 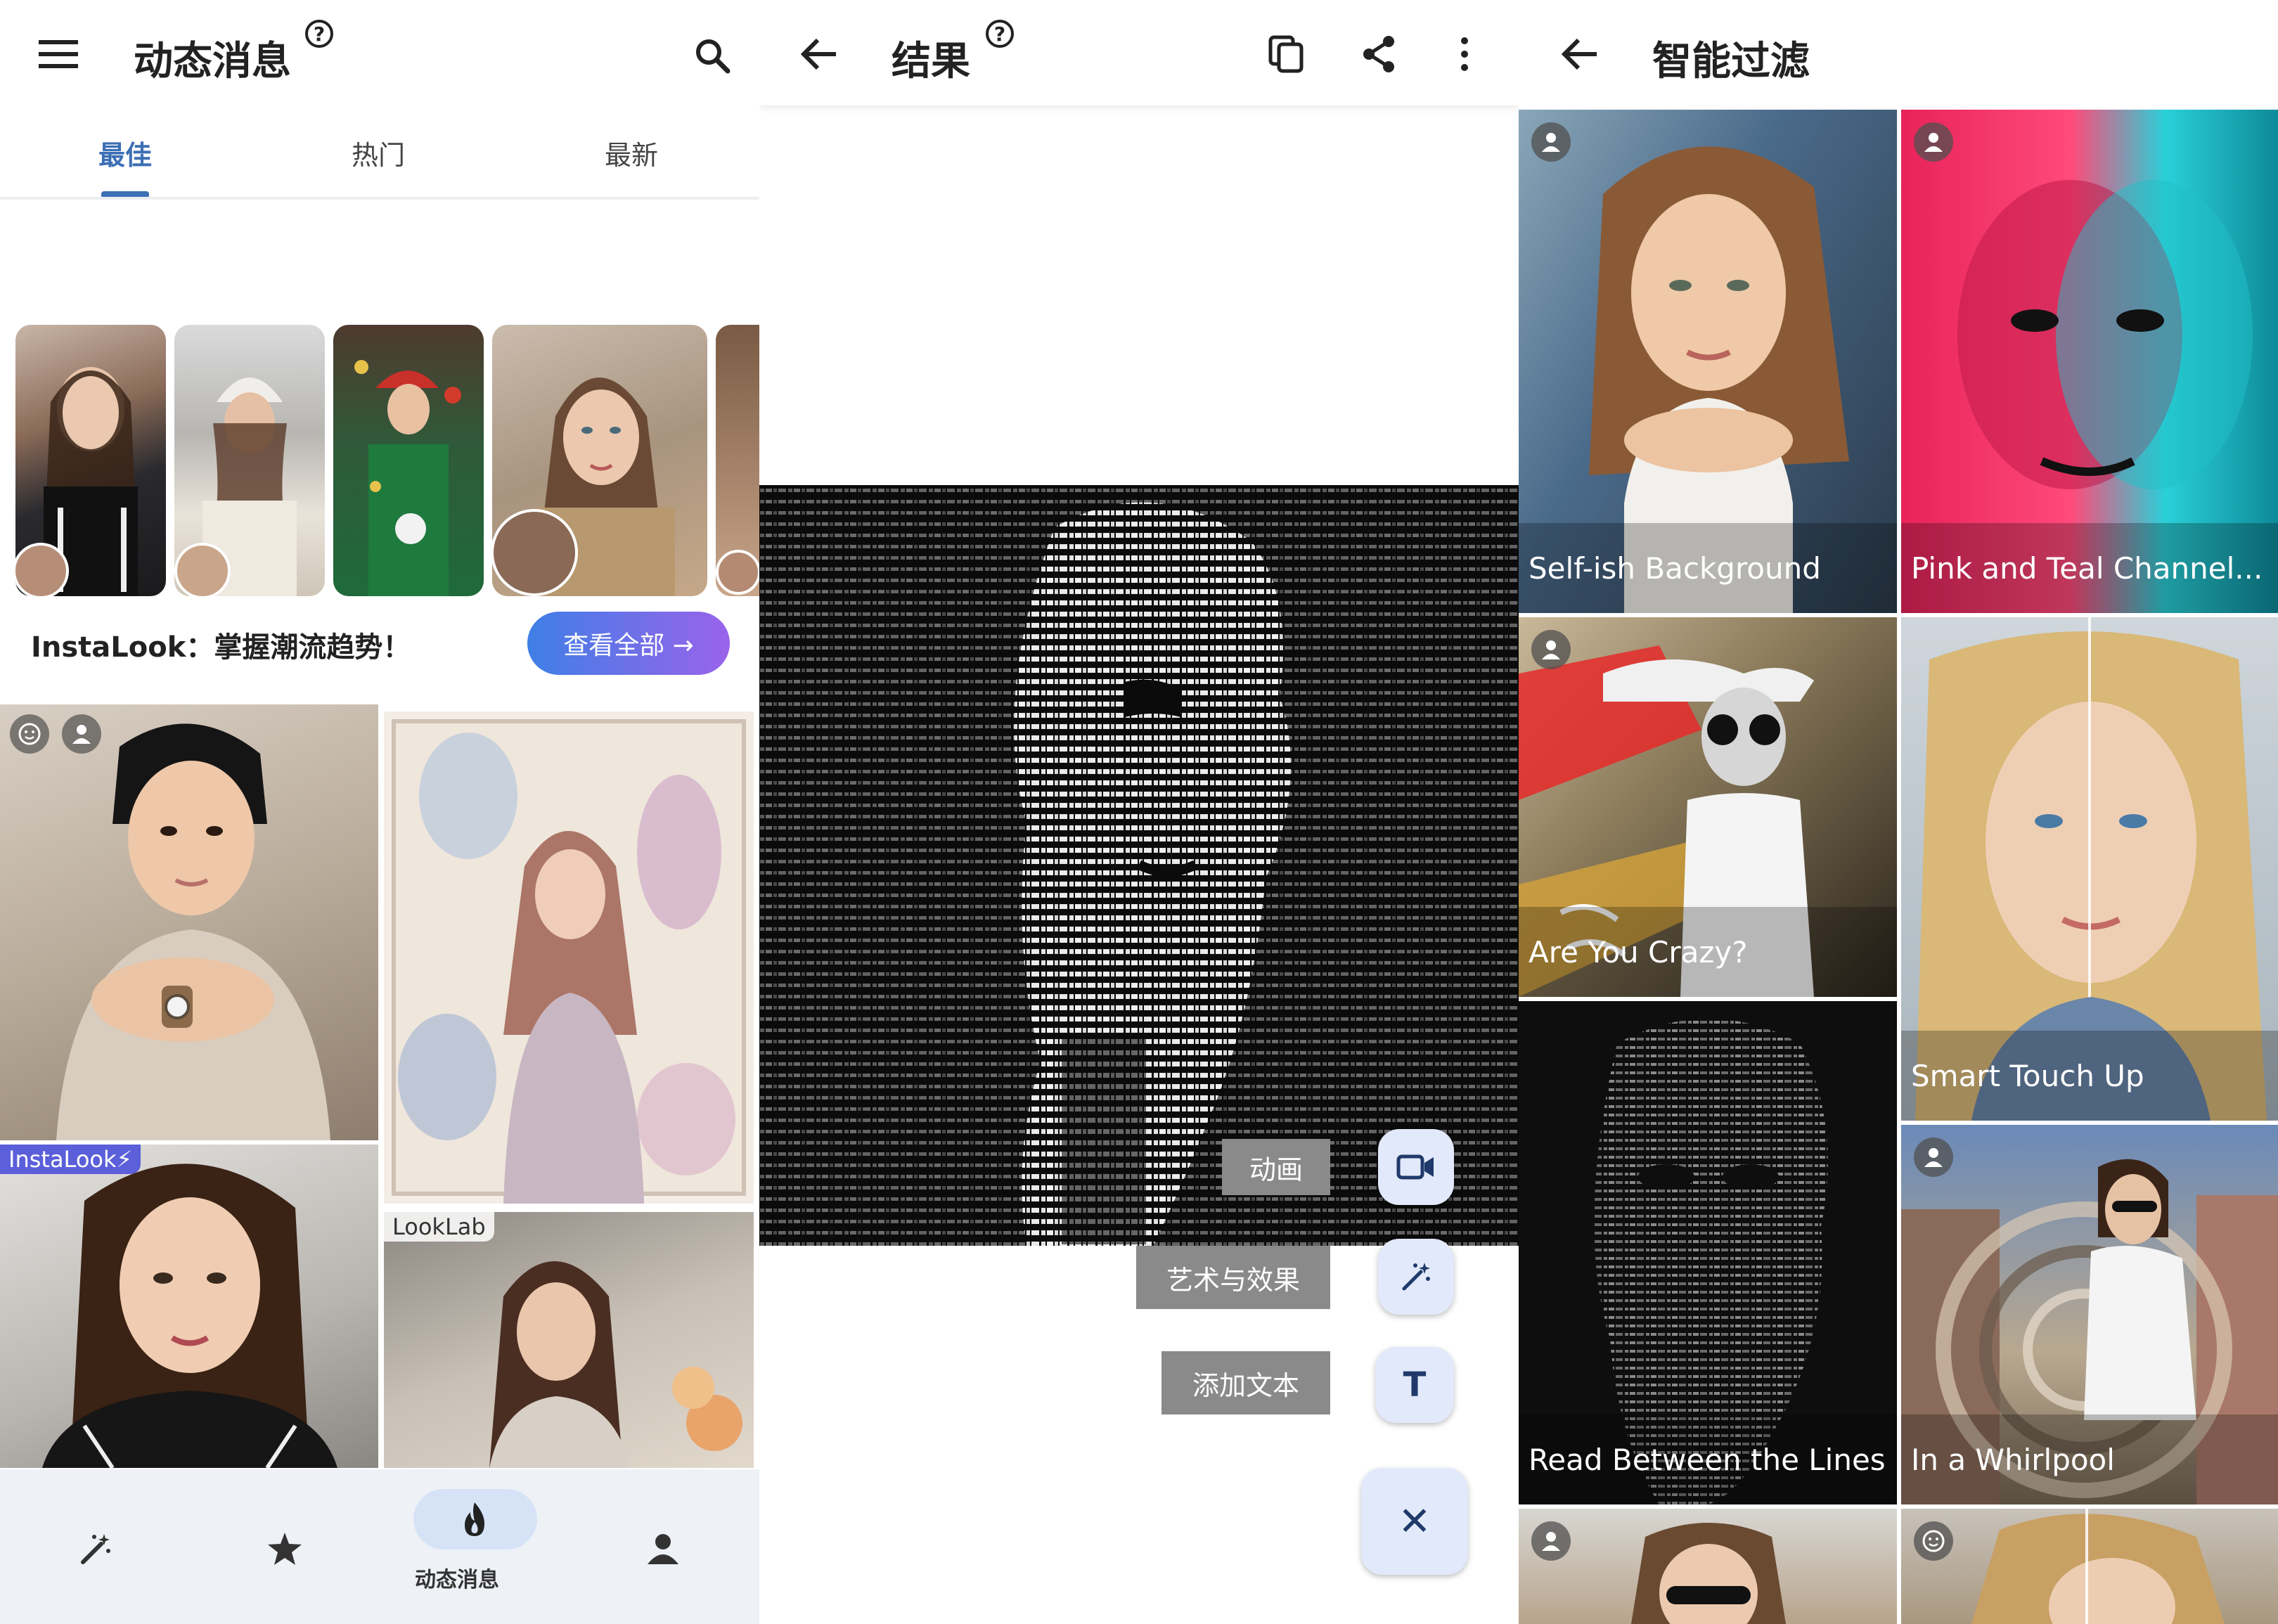 I want to click on filter-tile: In a Whirlpool, so click(x=2089, y=1314).